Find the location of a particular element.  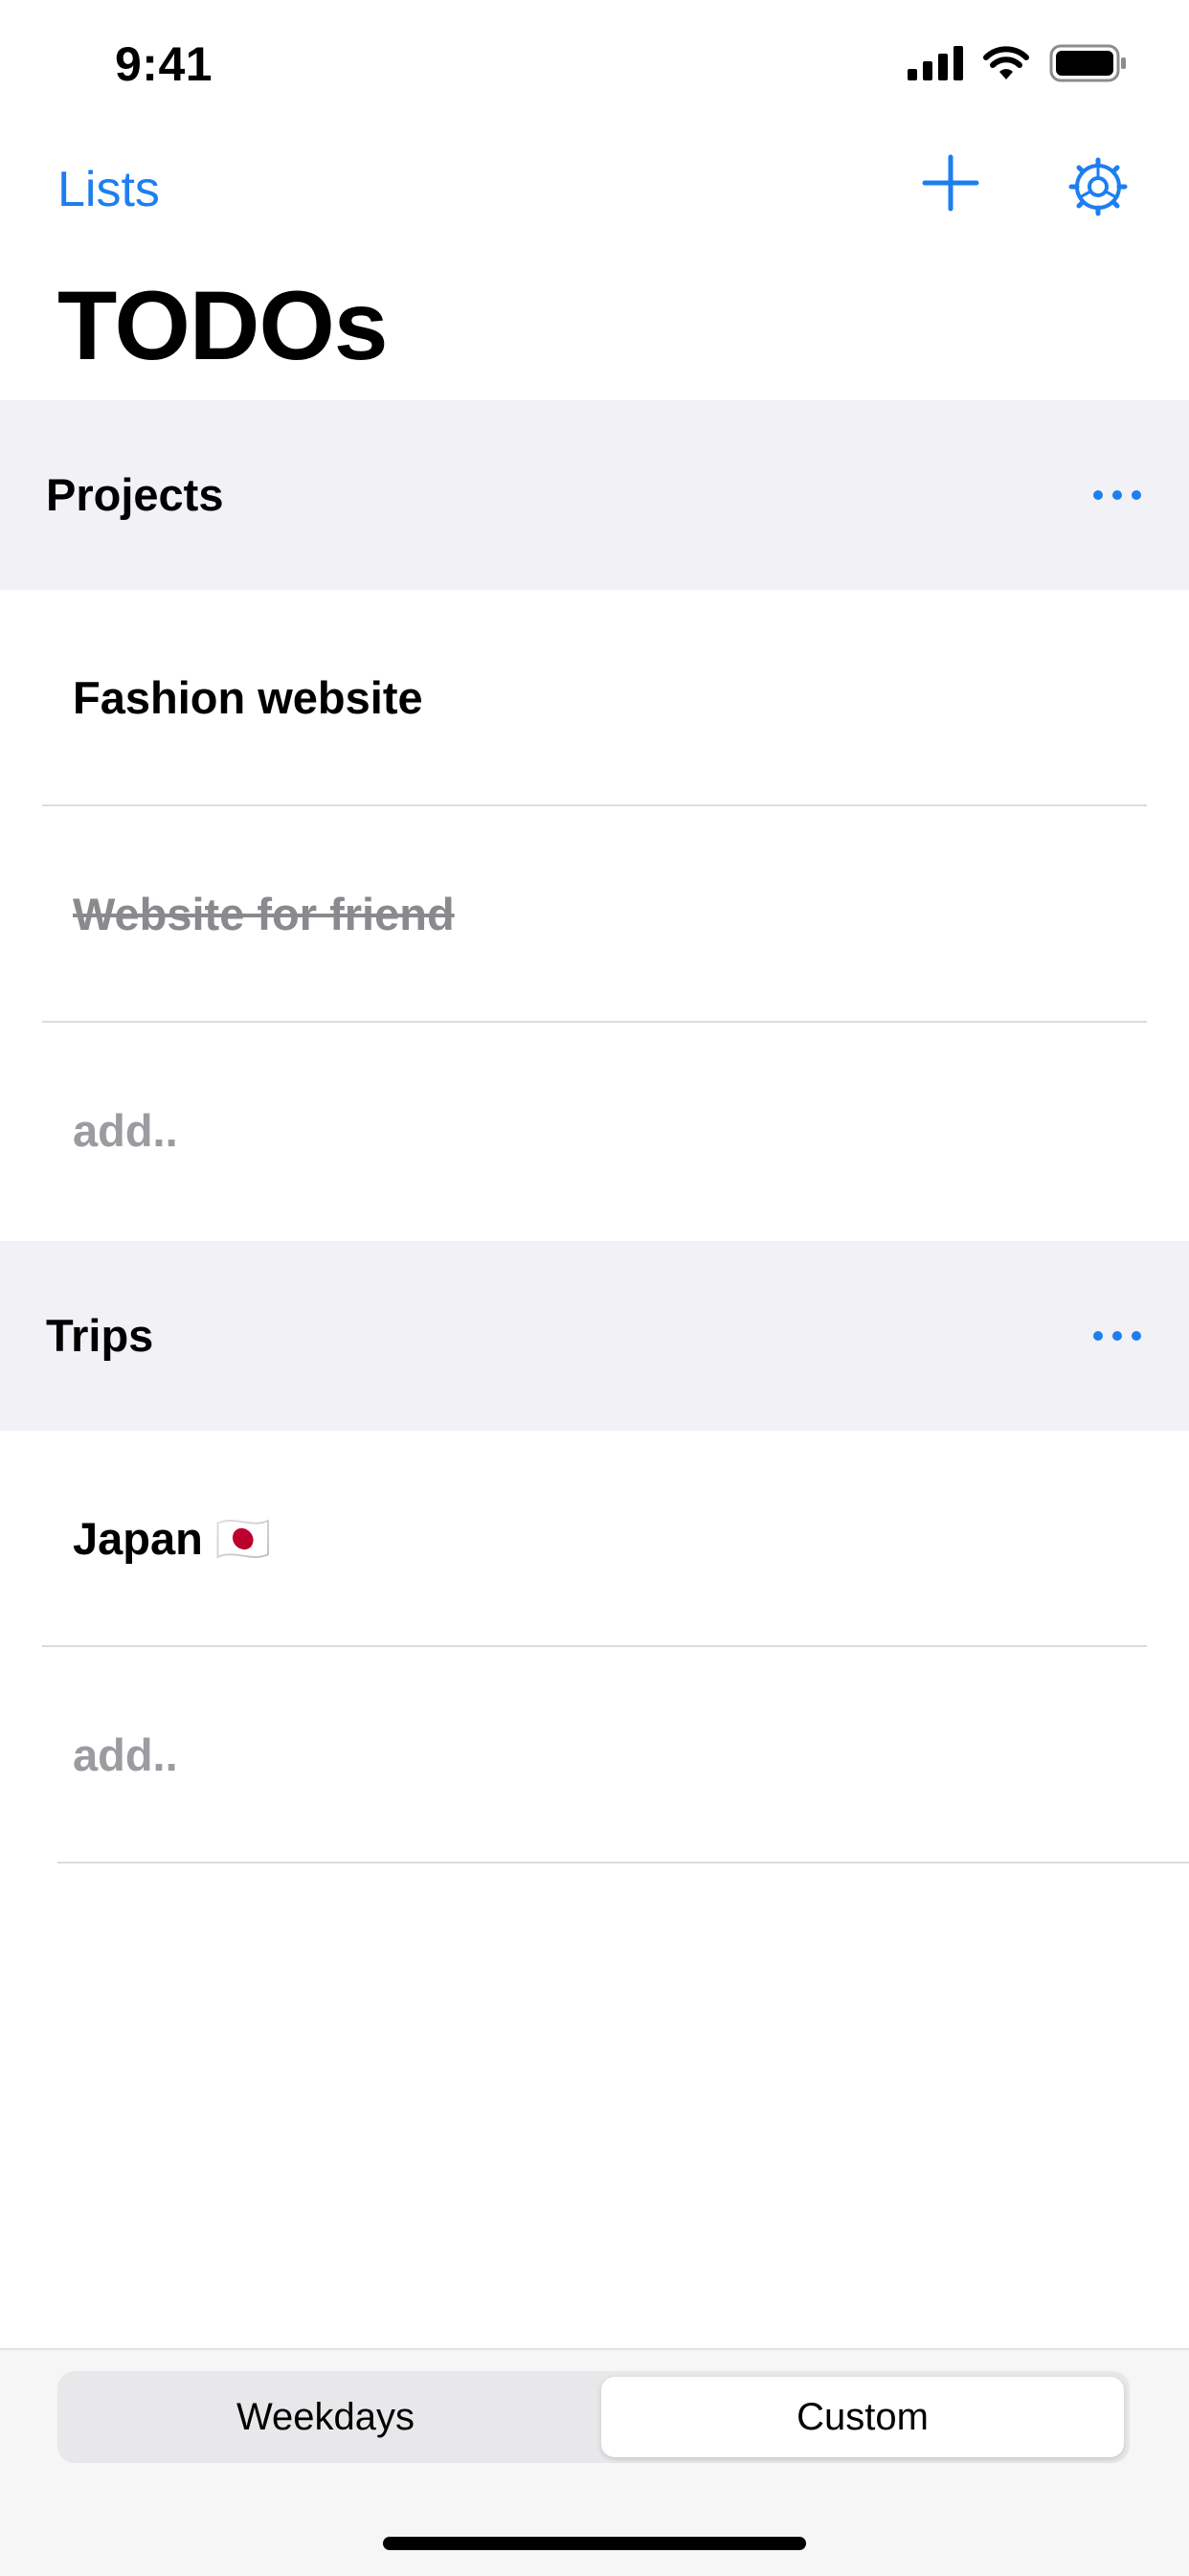

page-title: TODOs is located at coordinates (223, 325).